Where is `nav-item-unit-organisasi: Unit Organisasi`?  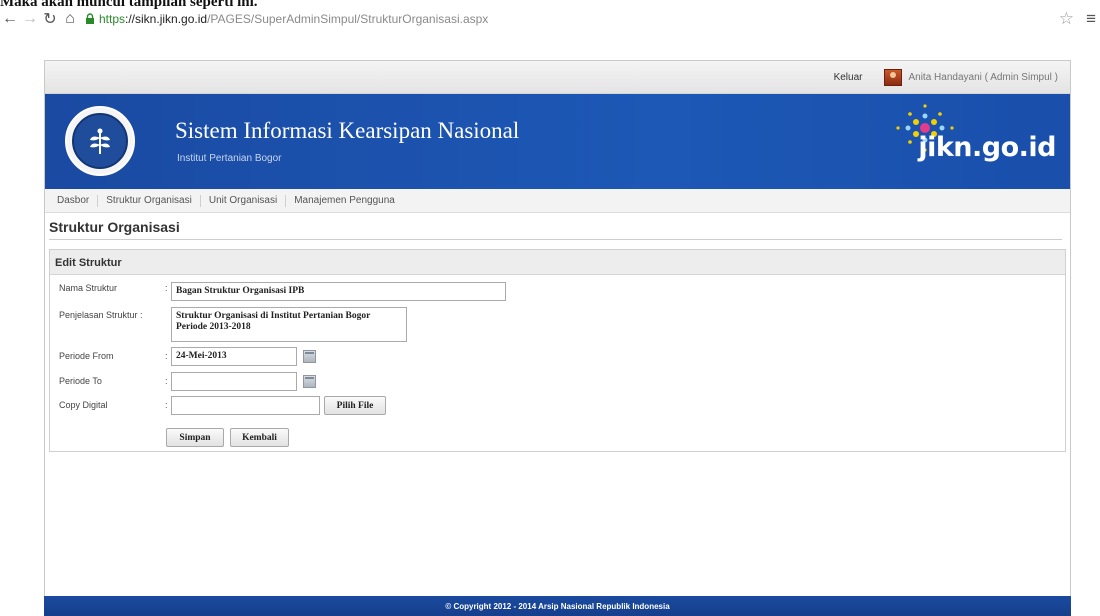 nav-item-unit-organisasi: Unit Organisasi is located at coordinates (244, 200).